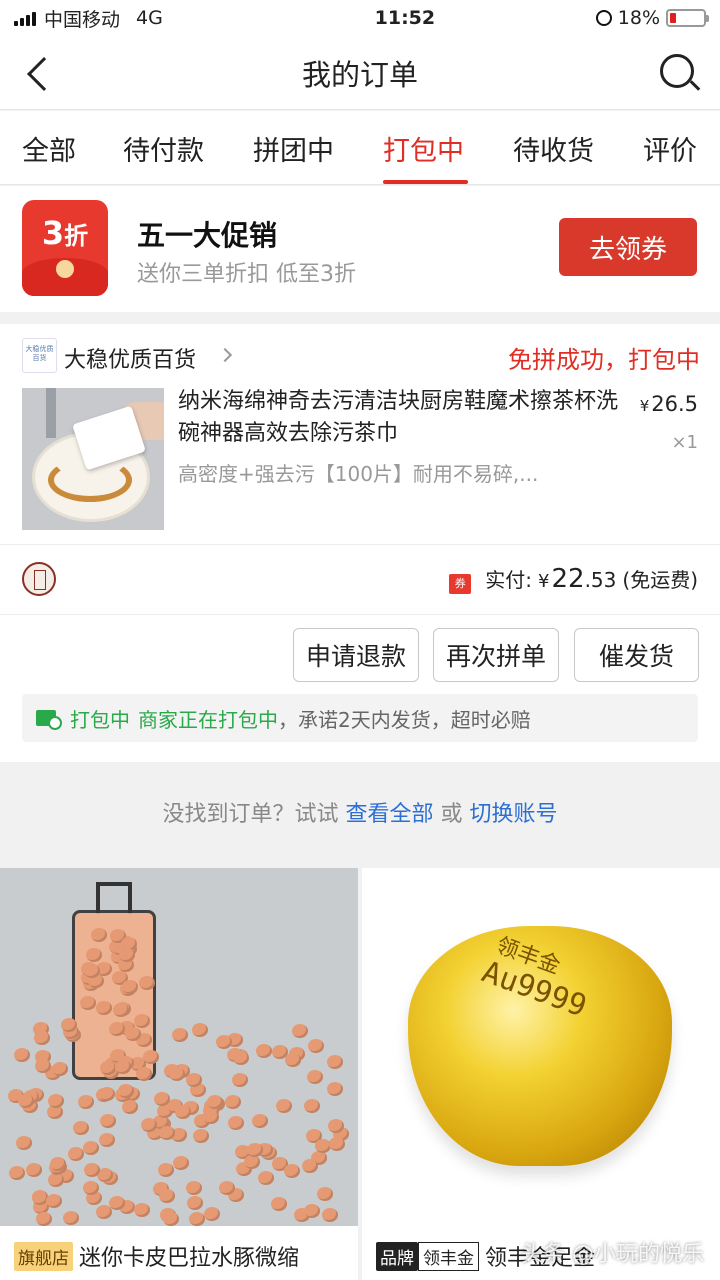  I want to click on signal-icon, so click(25, 18).